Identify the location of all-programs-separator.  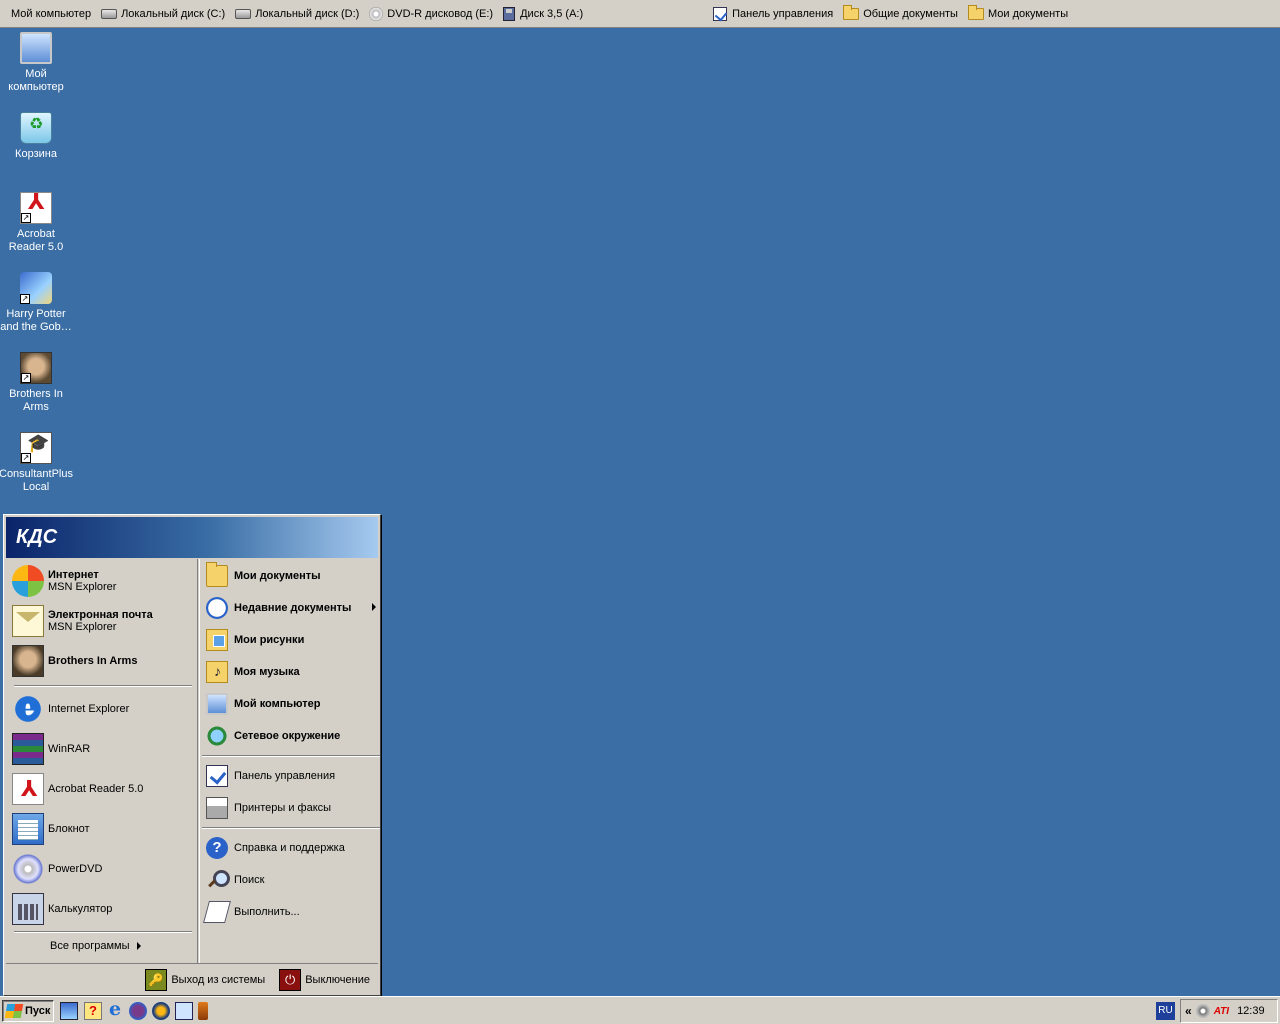
(103, 932).